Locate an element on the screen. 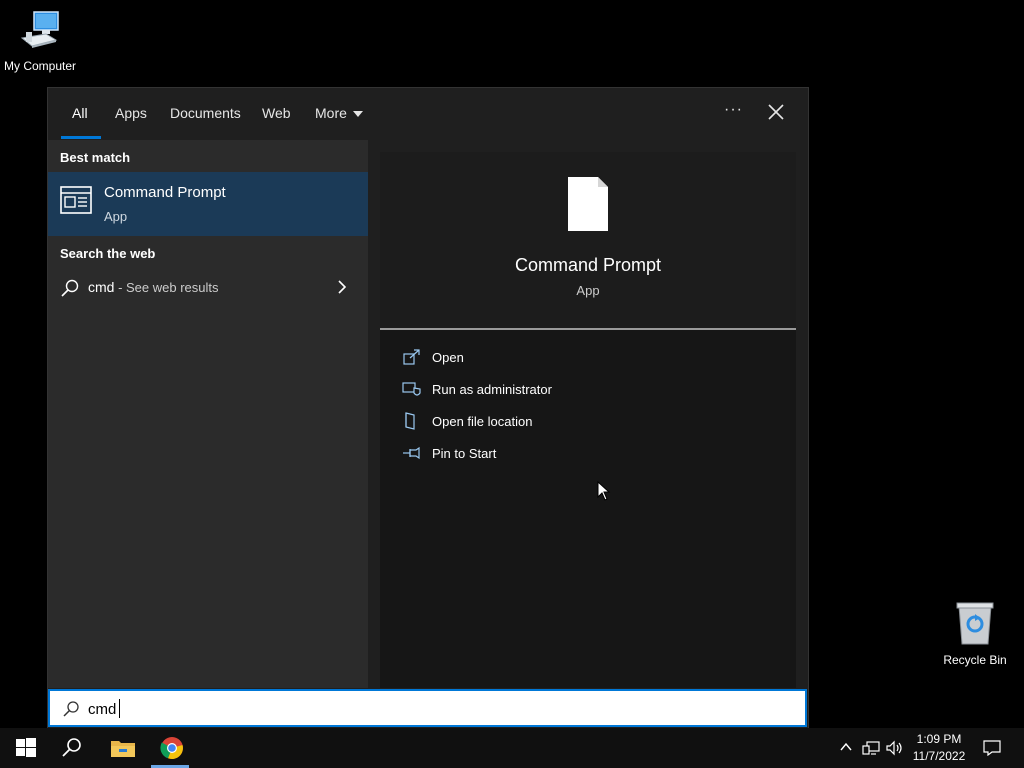  folder-location-icon is located at coordinates (410, 421).